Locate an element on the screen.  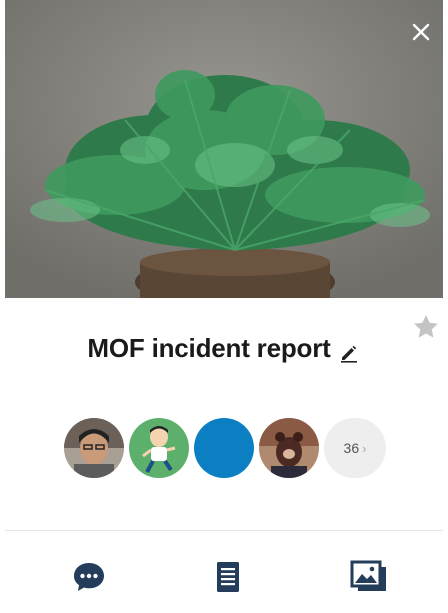
more-members-button: 36 › is located at coordinates (355, 448).